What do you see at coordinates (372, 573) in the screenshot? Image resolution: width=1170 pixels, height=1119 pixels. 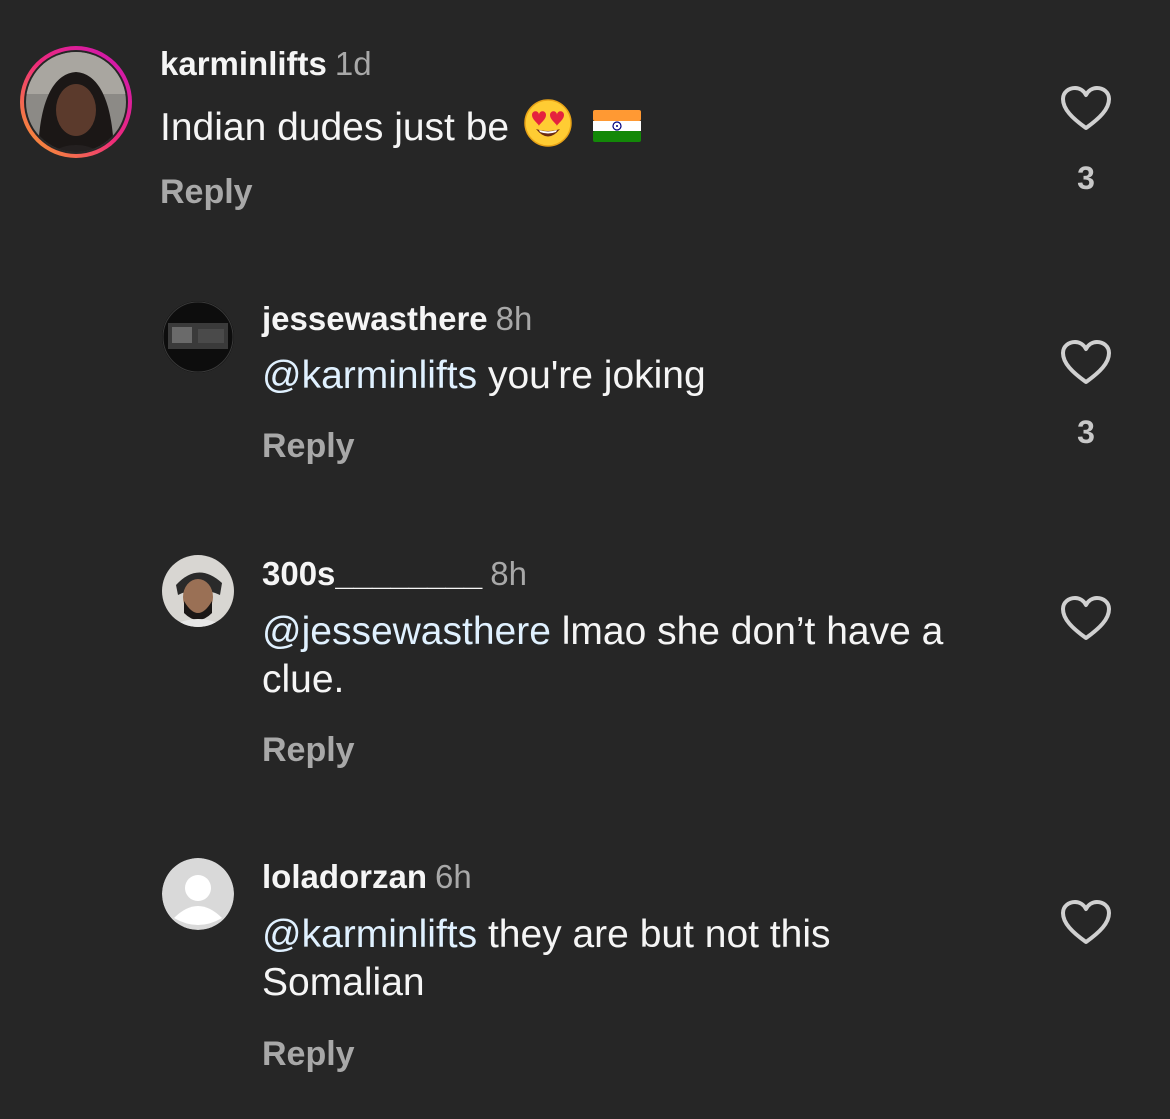 I see `comment-username: 300s________` at bounding box center [372, 573].